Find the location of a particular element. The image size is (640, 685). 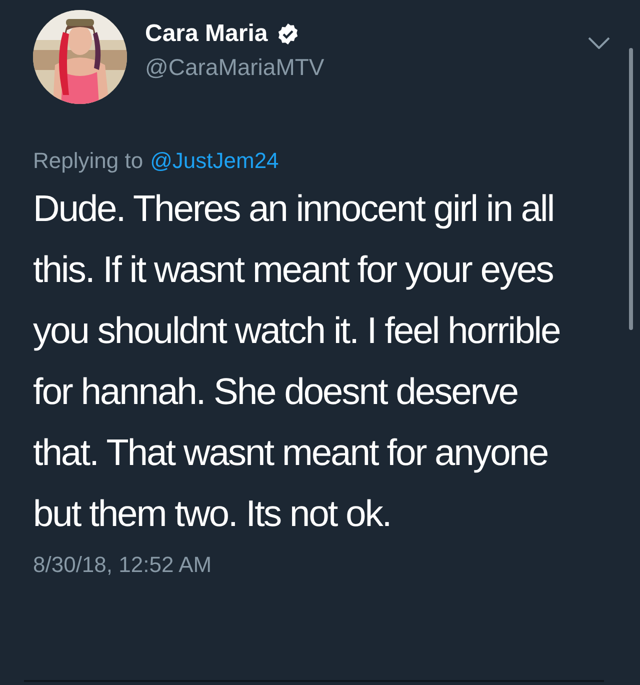

replying-to-label: Replying to is located at coordinates (88, 161).